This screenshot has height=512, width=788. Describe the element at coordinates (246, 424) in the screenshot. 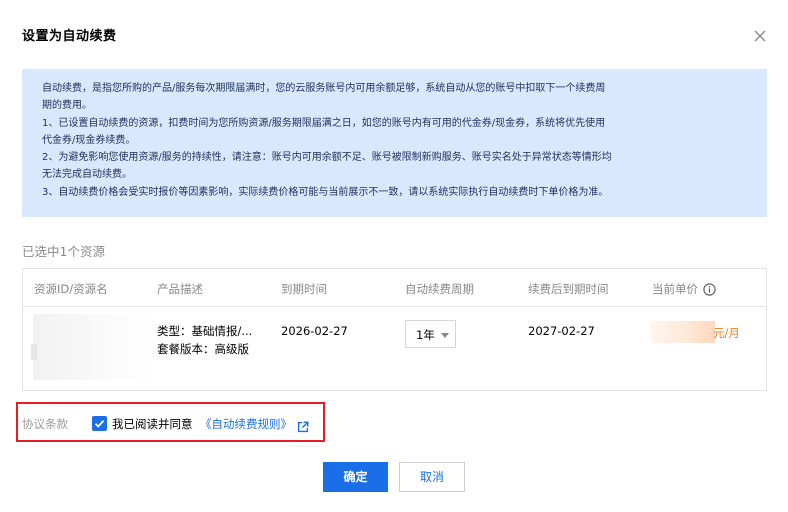

I see `auto-renew-rules-link: 《自动续费规则》` at that location.